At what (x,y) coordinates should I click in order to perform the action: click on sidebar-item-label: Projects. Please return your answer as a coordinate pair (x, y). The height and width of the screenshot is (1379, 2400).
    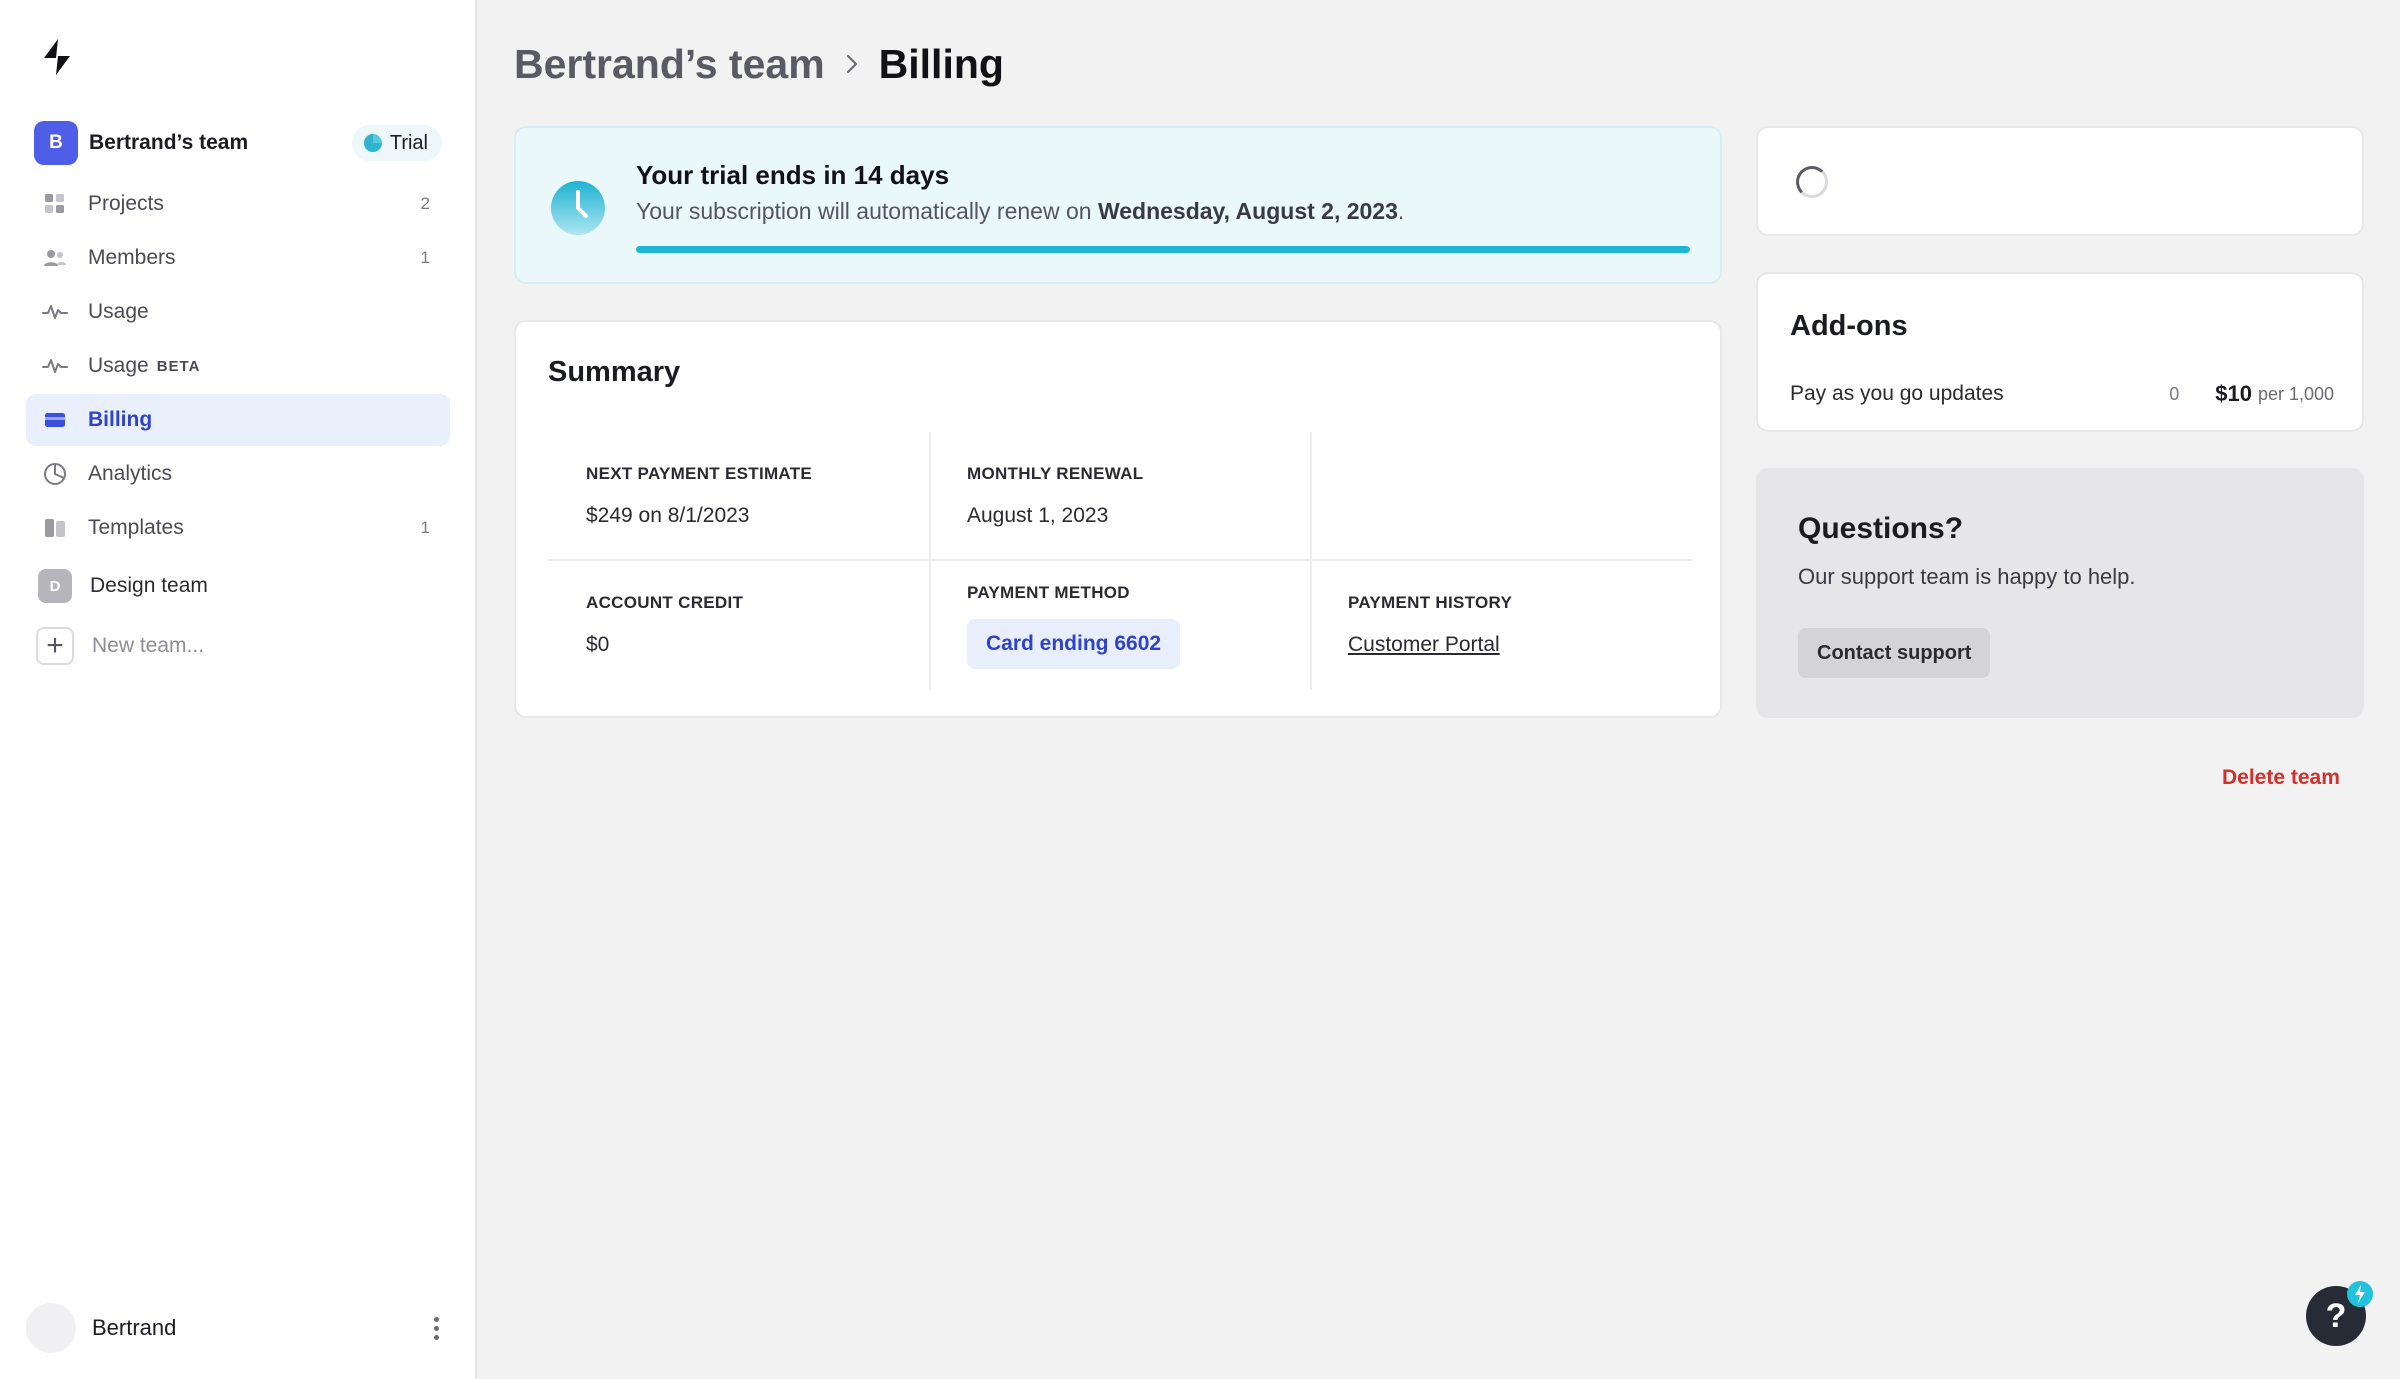
    Looking at the image, I should click on (126, 203).